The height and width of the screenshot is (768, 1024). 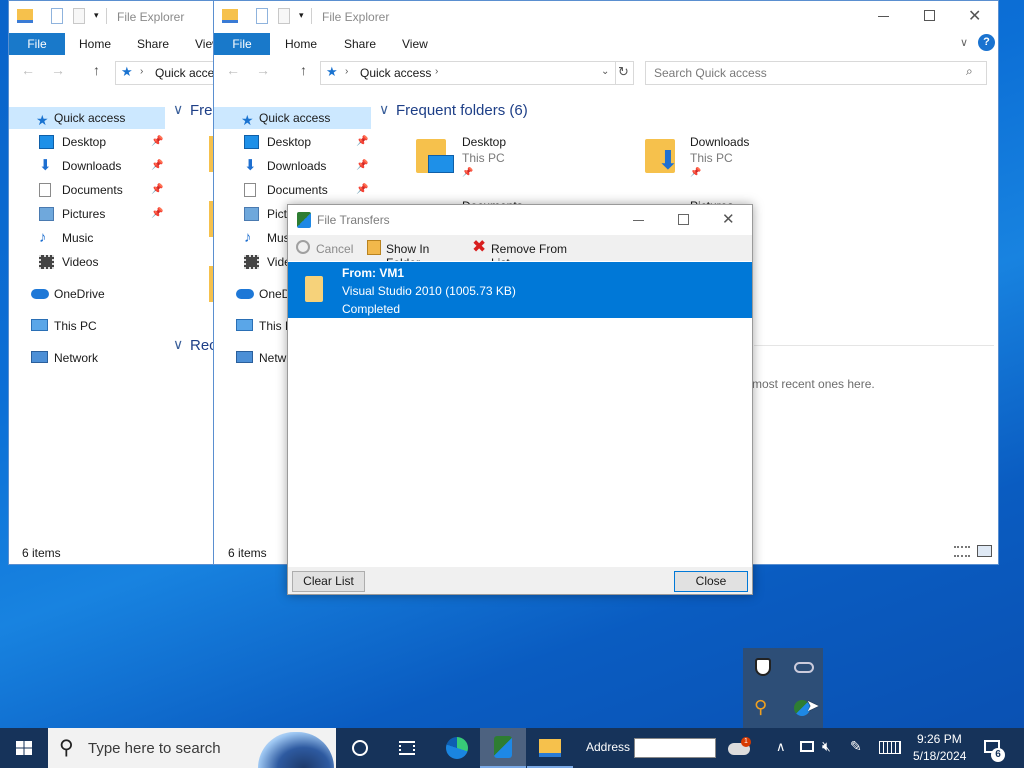 What do you see at coordinates (526, 253) in the screenshot?
I see `remove-from-list-button: ✖ Remove From List` at bounding box center [526, 253].